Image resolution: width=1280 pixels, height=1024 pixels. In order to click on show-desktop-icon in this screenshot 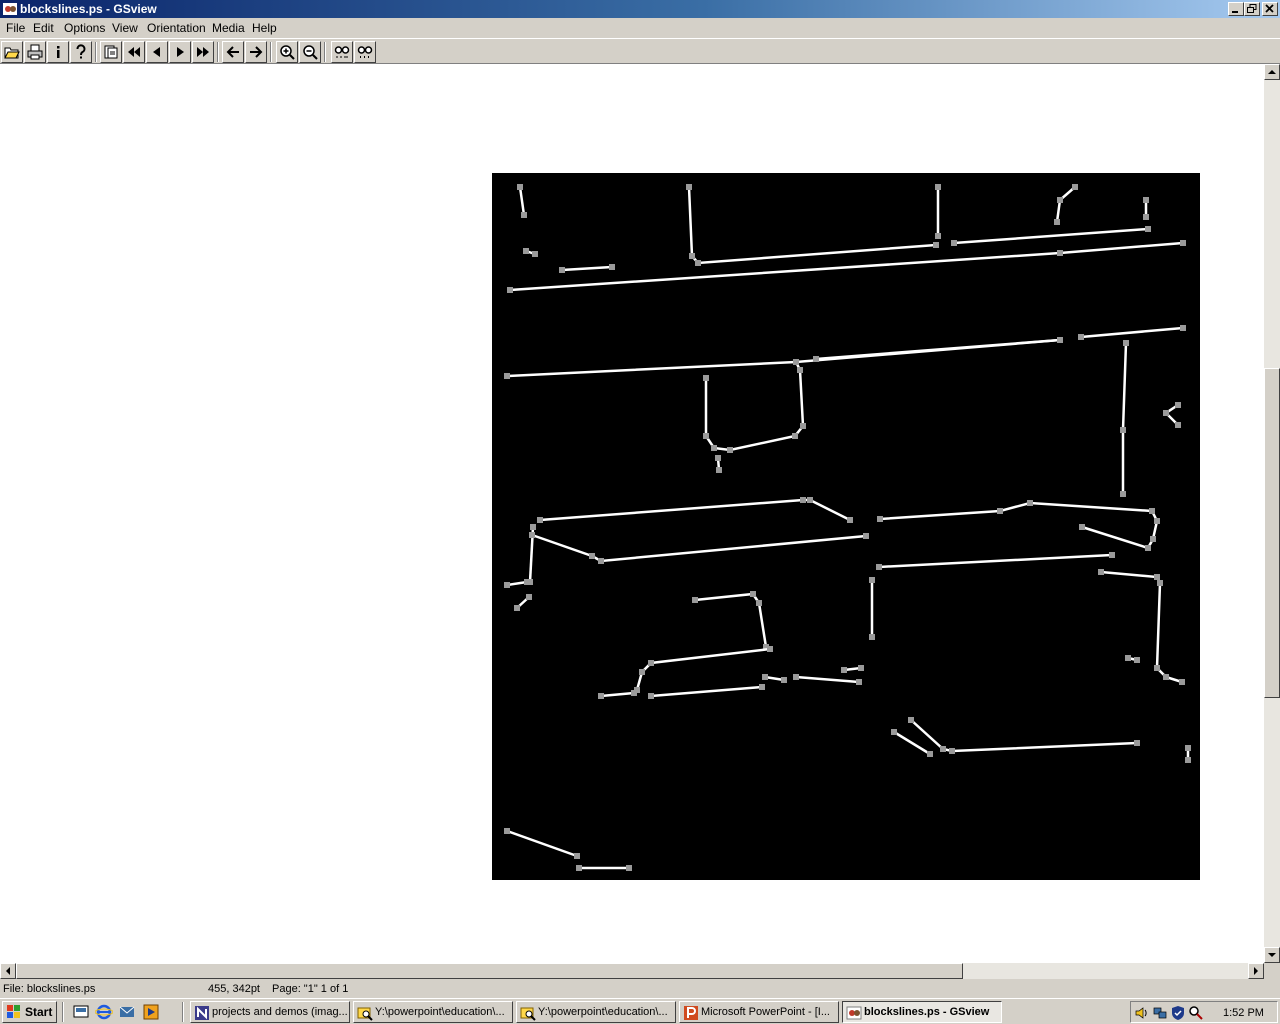, I will do `click(81, 1012)`.